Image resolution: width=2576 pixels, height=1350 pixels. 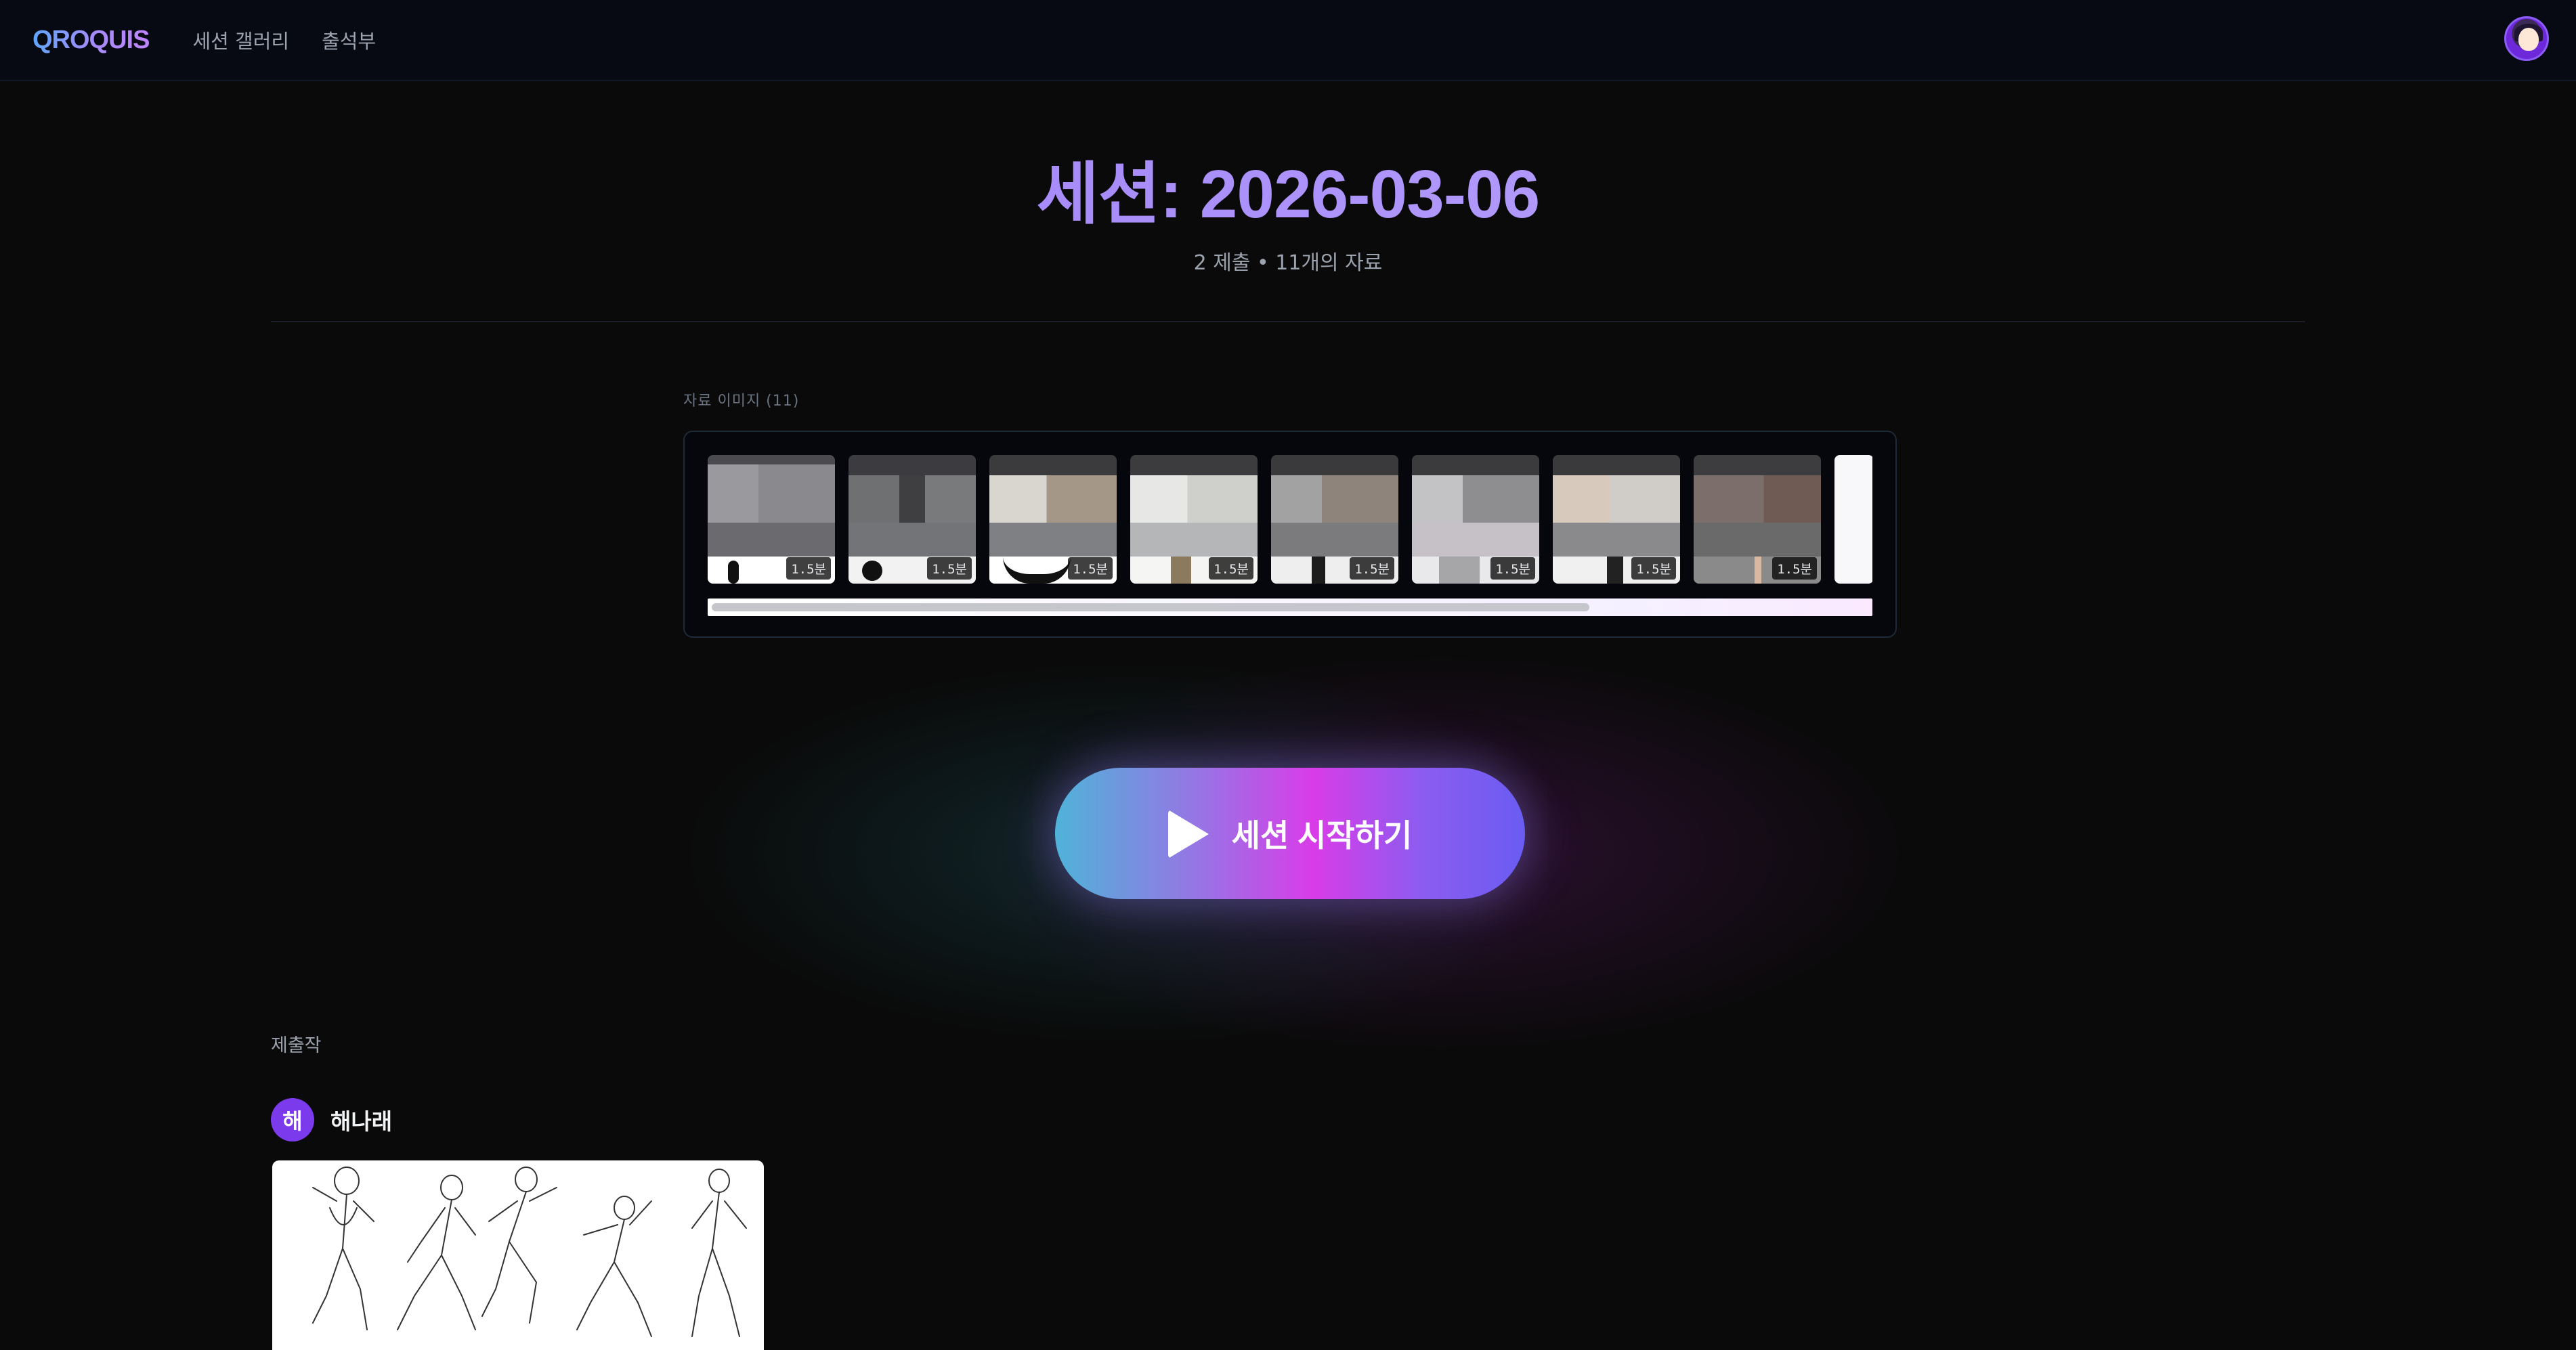 I want to click on reference-strip: 1.5분 1.5분 1.5분 1.5분 1.5분 1.5분 1.5분 1.5분, so click(x=1290, y=534).